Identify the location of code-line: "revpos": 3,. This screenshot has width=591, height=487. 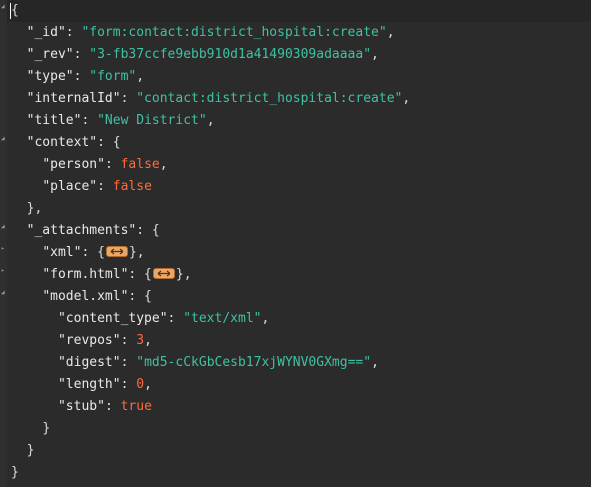
(104, 340).